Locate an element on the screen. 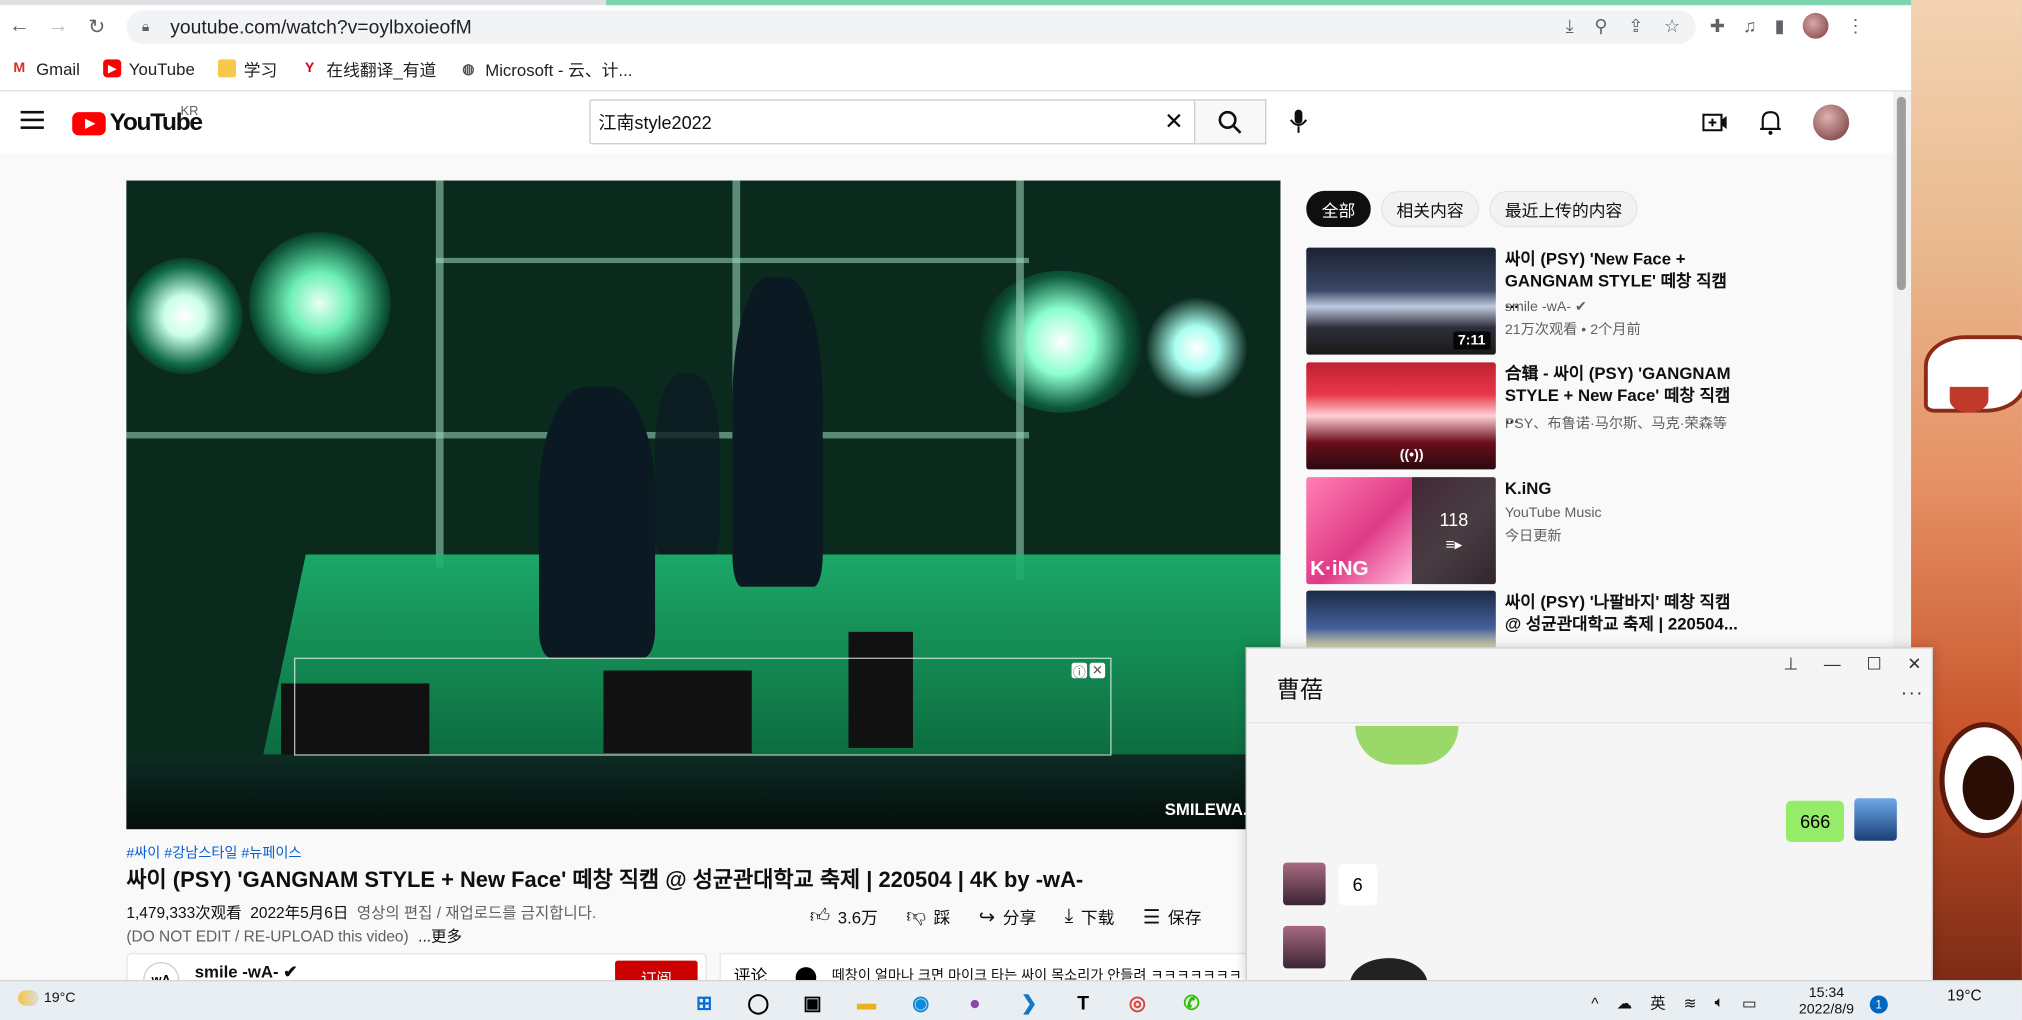 The height and width of the screenshot is (1020, 2022). weather-widget-secondary: 19°C is located at coordinates (1964, 995).